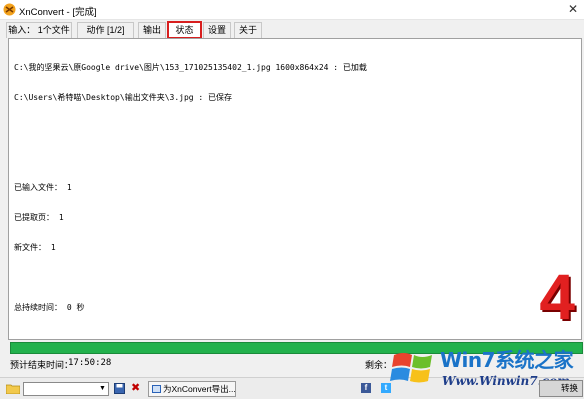 The height and width of the screenshot is (399, 584). Describe the element at coordinates (184, 30) in the screenshot. I see `tab-status: 状态` at that location.